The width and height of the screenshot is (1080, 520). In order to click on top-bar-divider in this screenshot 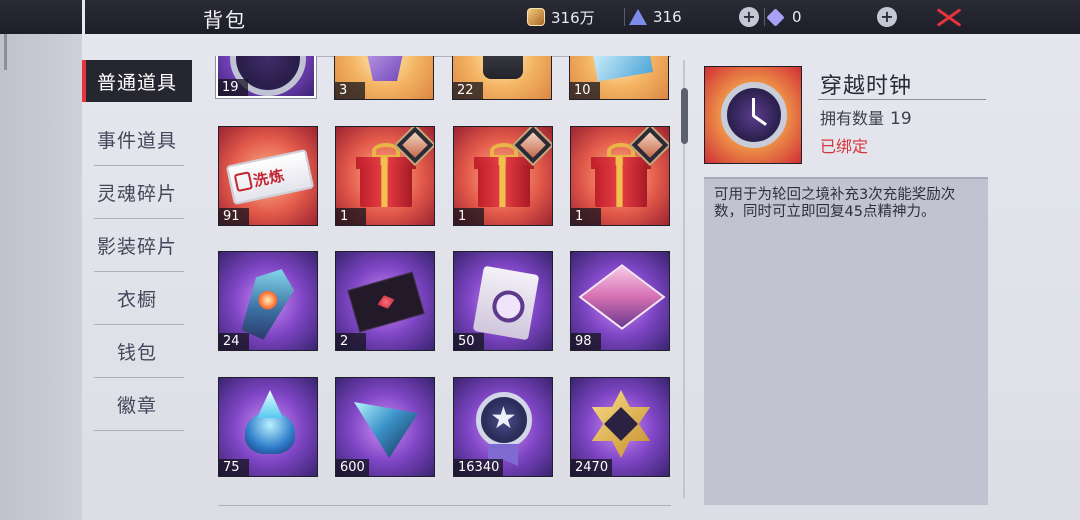, I will do `click(83, 17)`.